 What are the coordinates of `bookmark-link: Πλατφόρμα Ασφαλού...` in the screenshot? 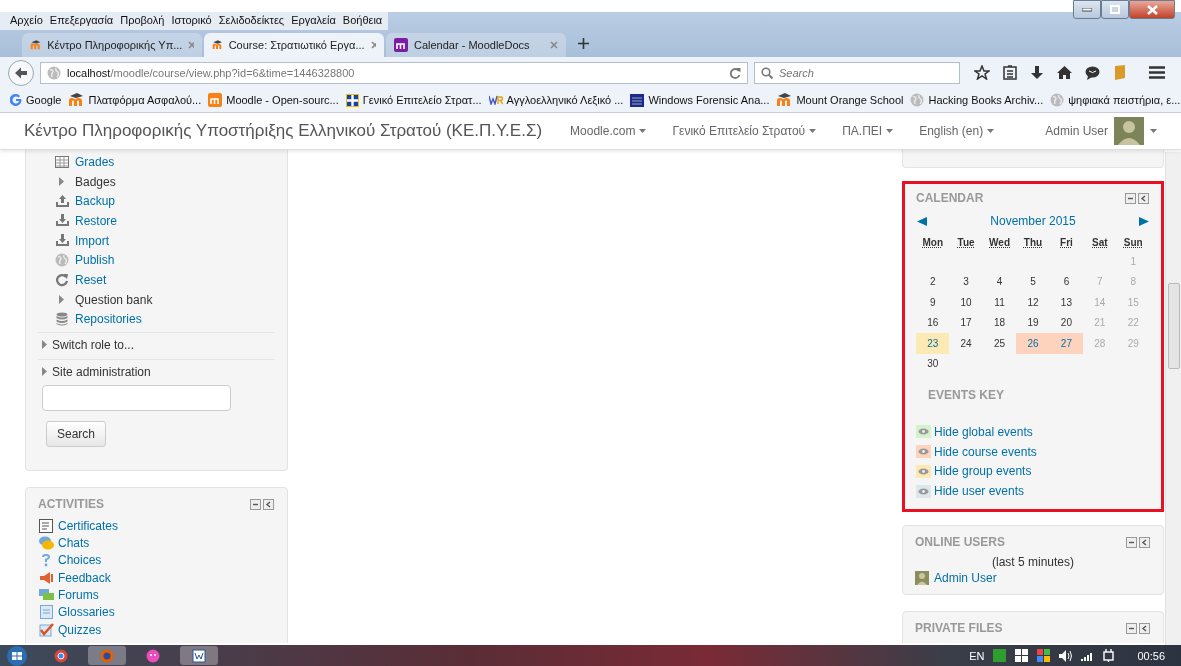 It's located at (135, 100).